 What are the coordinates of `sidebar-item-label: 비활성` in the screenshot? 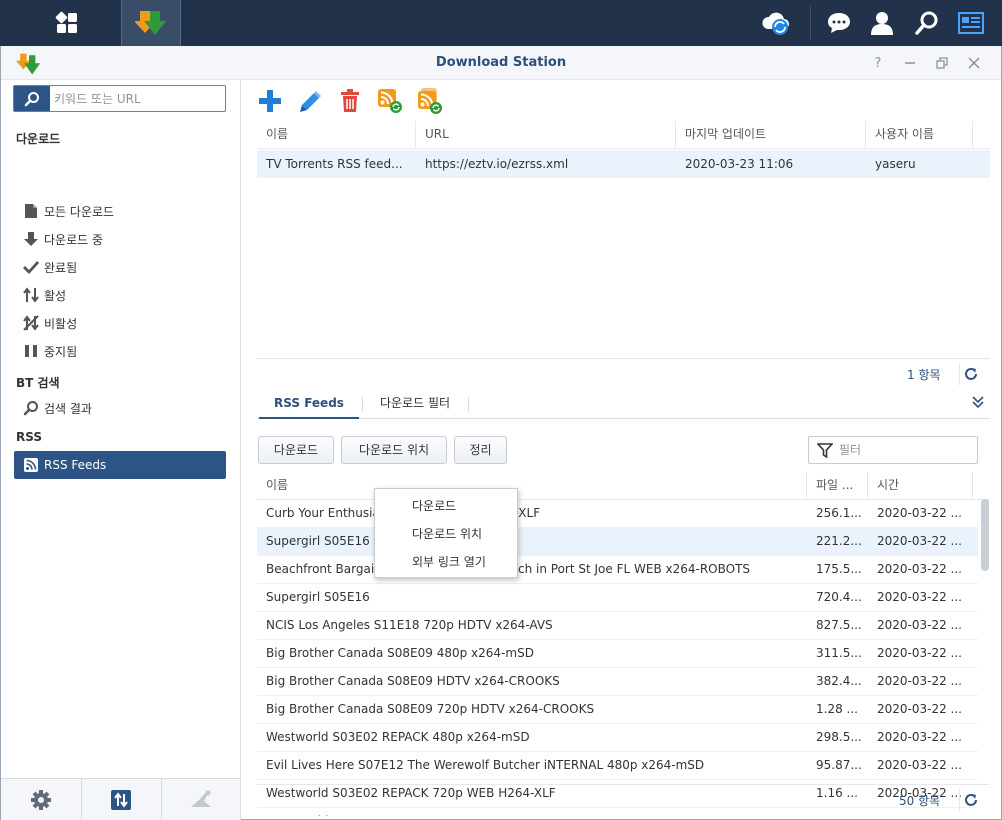 It's located at (61, 323).